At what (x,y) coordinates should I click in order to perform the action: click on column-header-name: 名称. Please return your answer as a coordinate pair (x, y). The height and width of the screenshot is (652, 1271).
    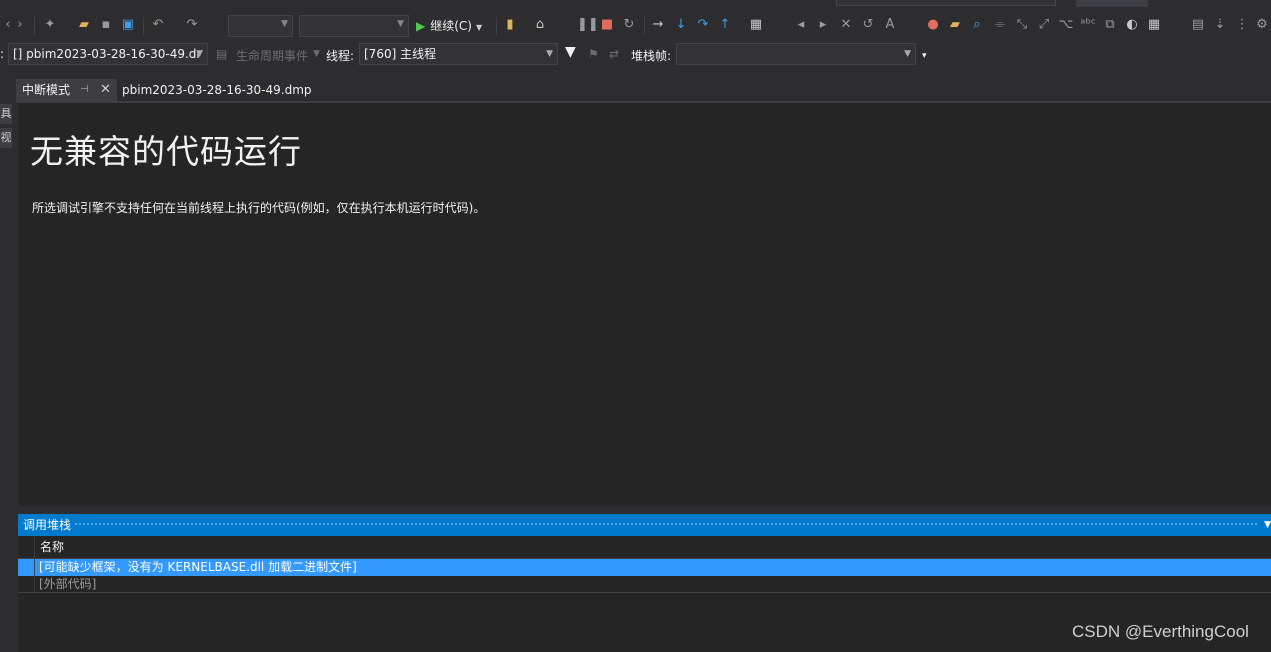
    Looking at the image, I should click on (644, 547).